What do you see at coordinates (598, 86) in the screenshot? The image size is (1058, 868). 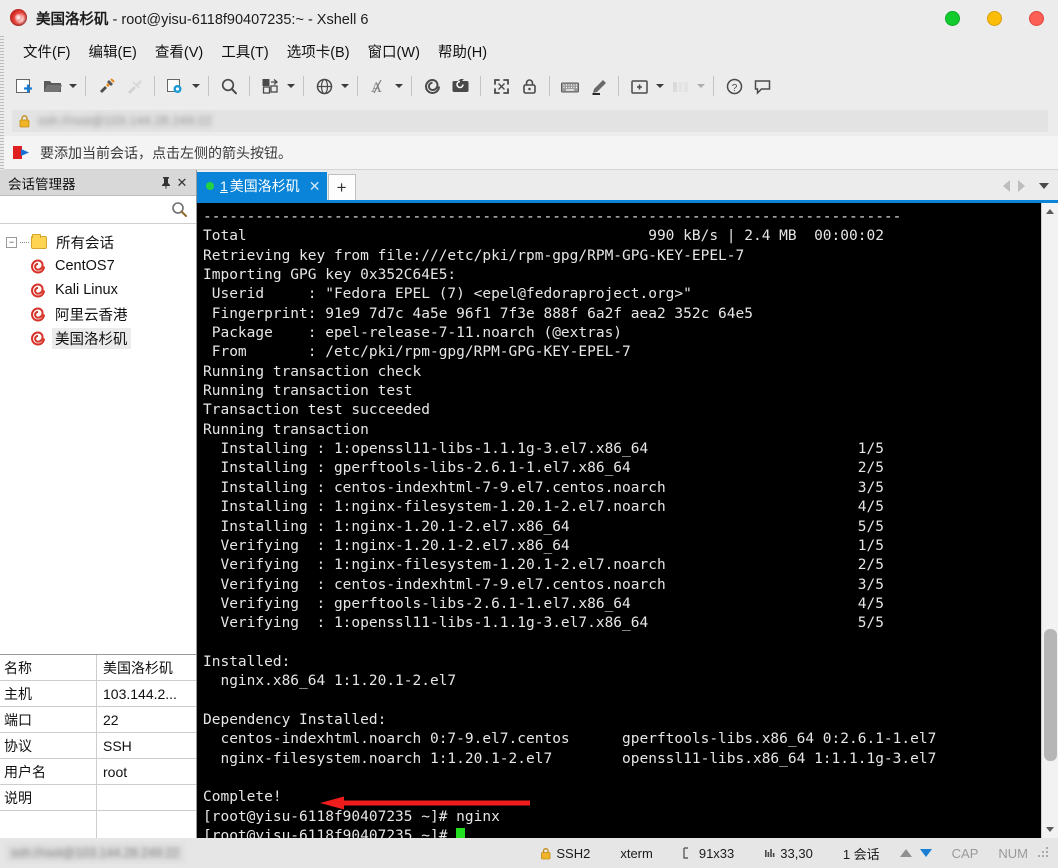 I see `highlight-icon` at bounding box center [598, 86].